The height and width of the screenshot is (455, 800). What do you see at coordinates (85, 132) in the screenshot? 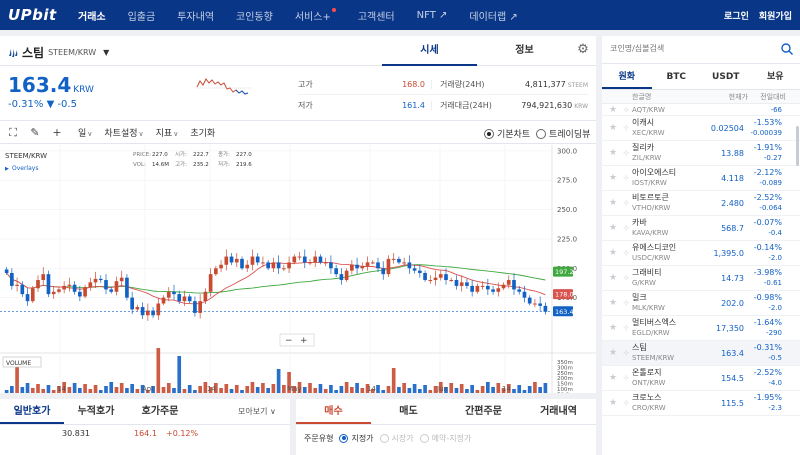
I see `period-select: 일∨` at bounding box center [85, 132].